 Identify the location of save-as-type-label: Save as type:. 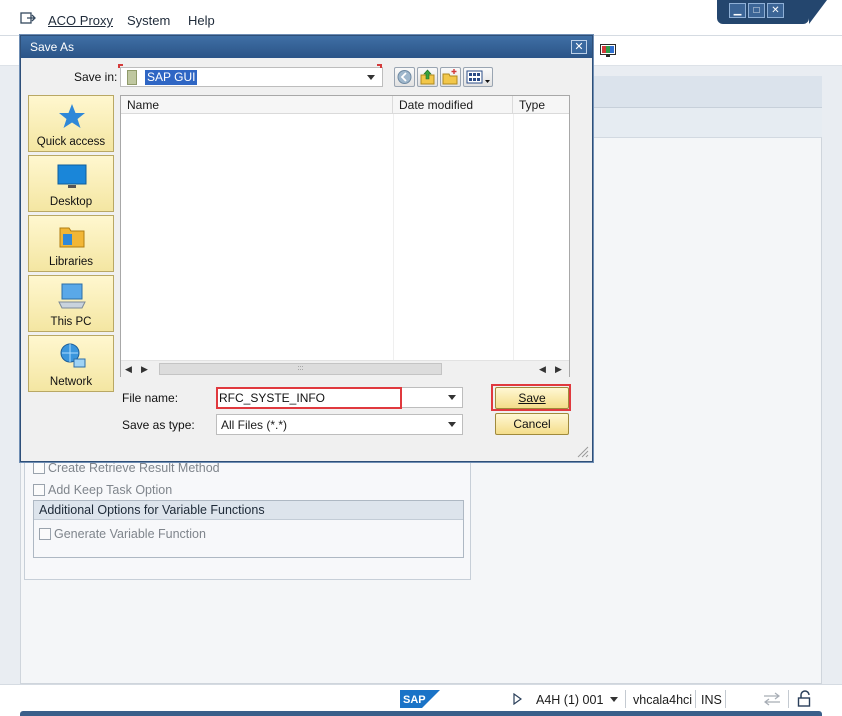
(158, 425).